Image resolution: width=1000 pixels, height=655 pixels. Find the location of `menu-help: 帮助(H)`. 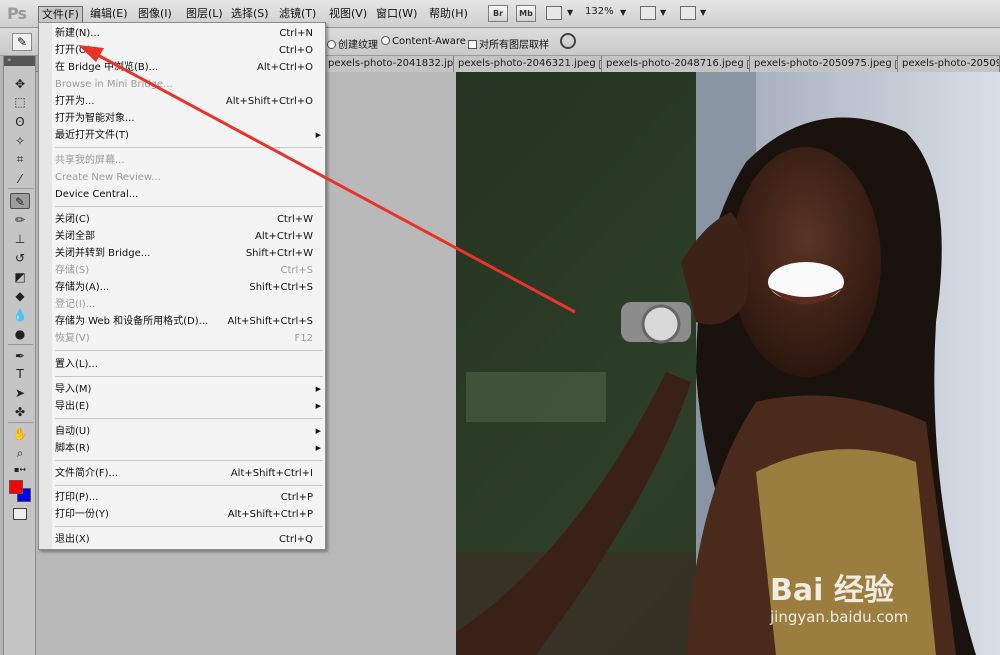

menu-help: 帮助(H) is located at coordinates (448, 14).